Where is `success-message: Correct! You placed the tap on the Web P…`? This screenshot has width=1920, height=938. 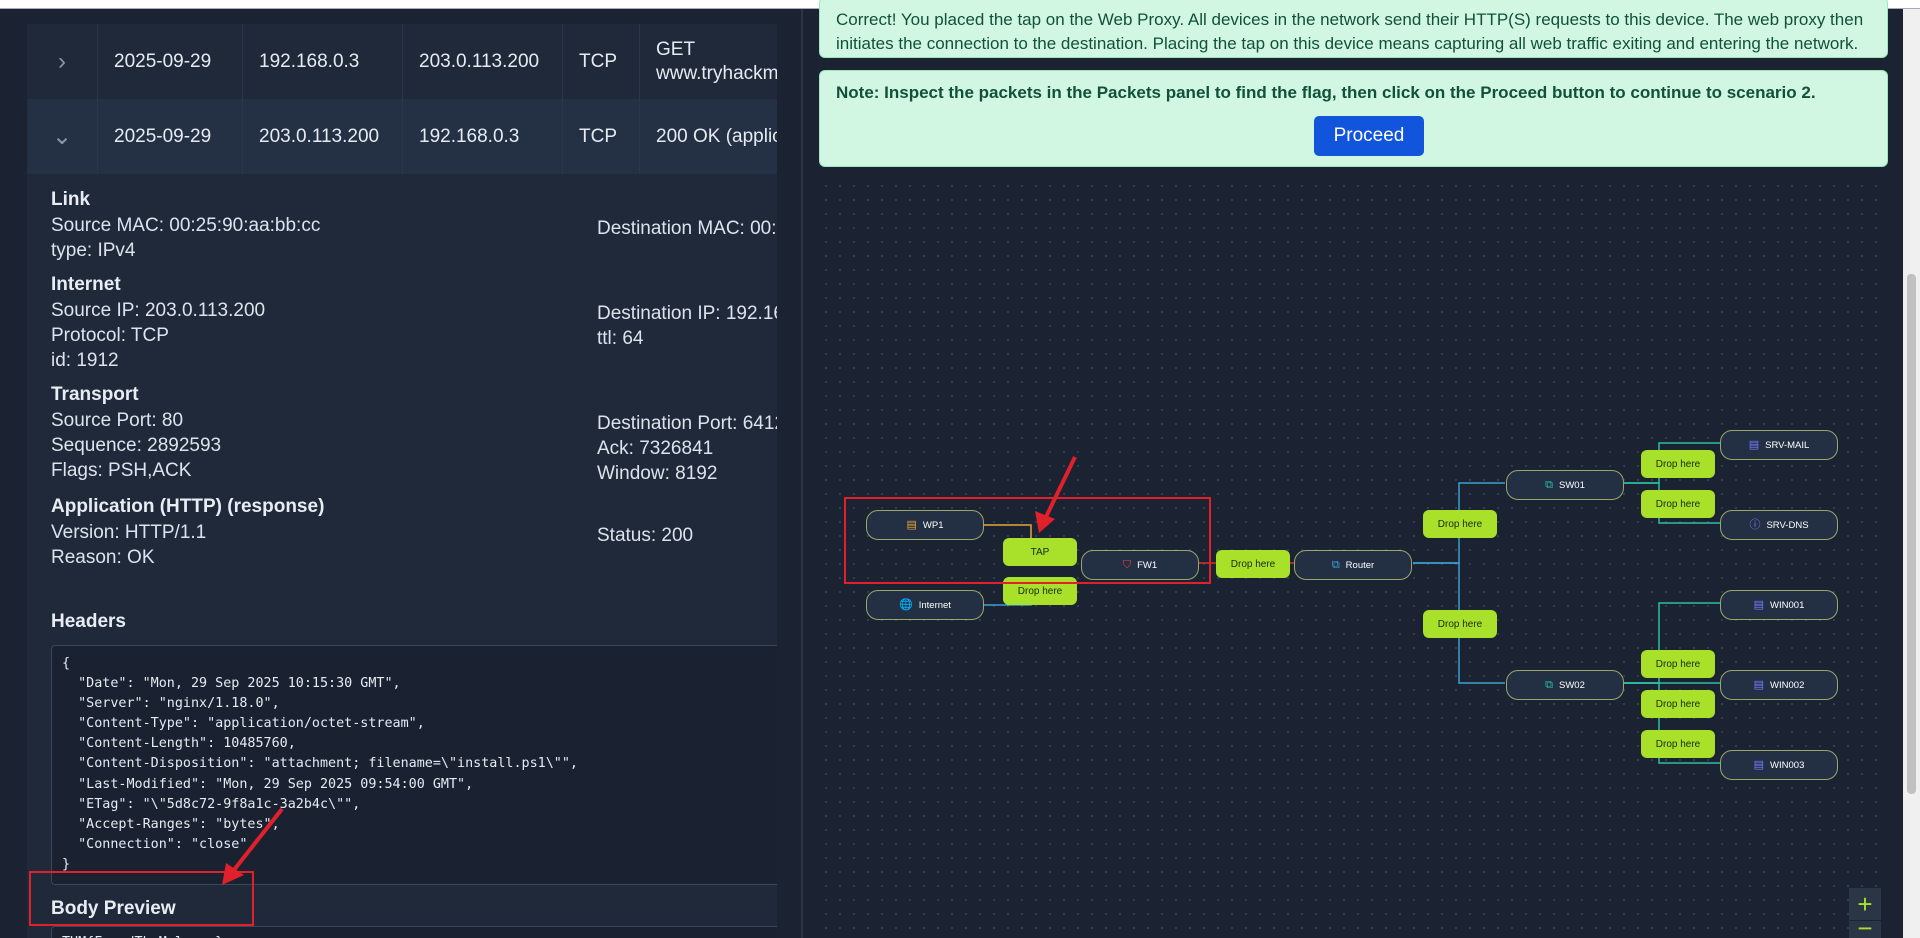 success-message: Correct! You placed the tap on the Web P… is located at coordinates (1353, 29).